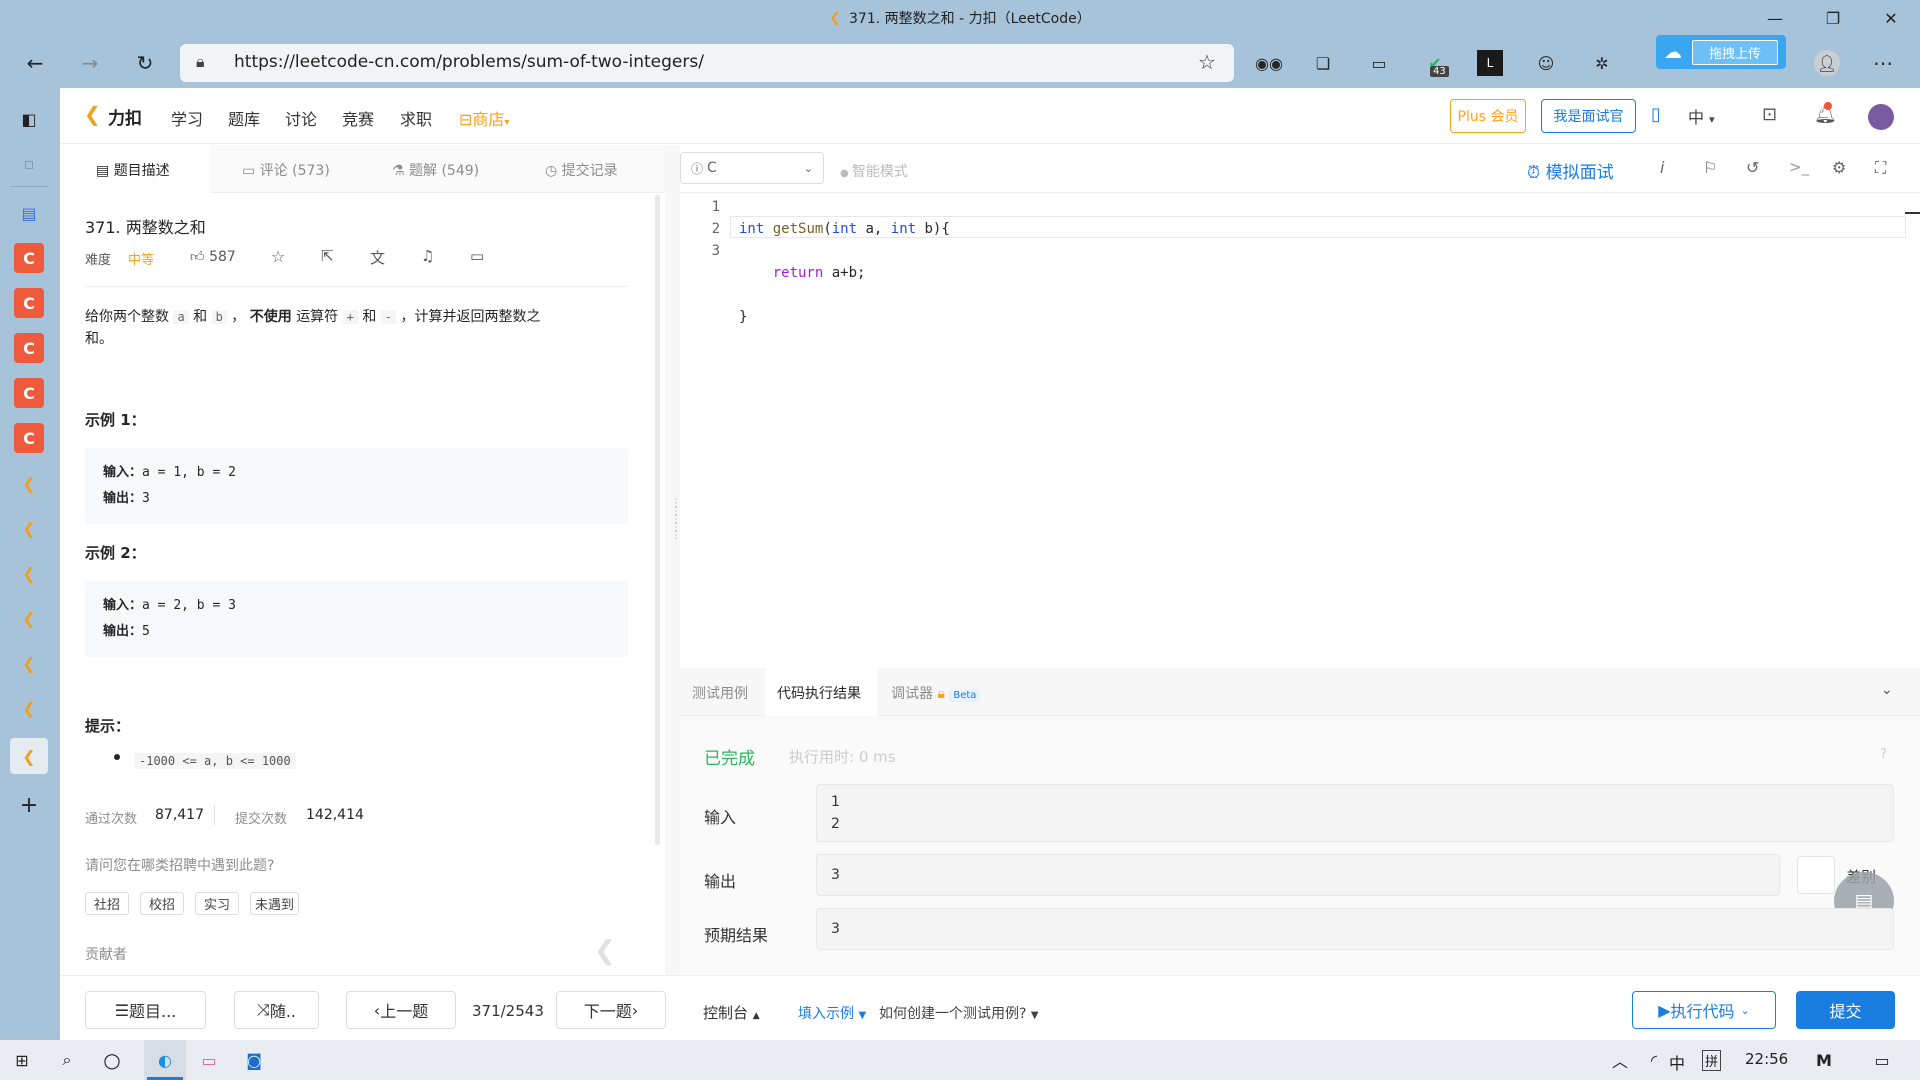 The width and height of the screenshot is (1920, 1080). What do you see at coordinates (401, 1010) in the screenshot?
I see `prev-button: ‹ 上一题` at bounding box center [401, 1010].